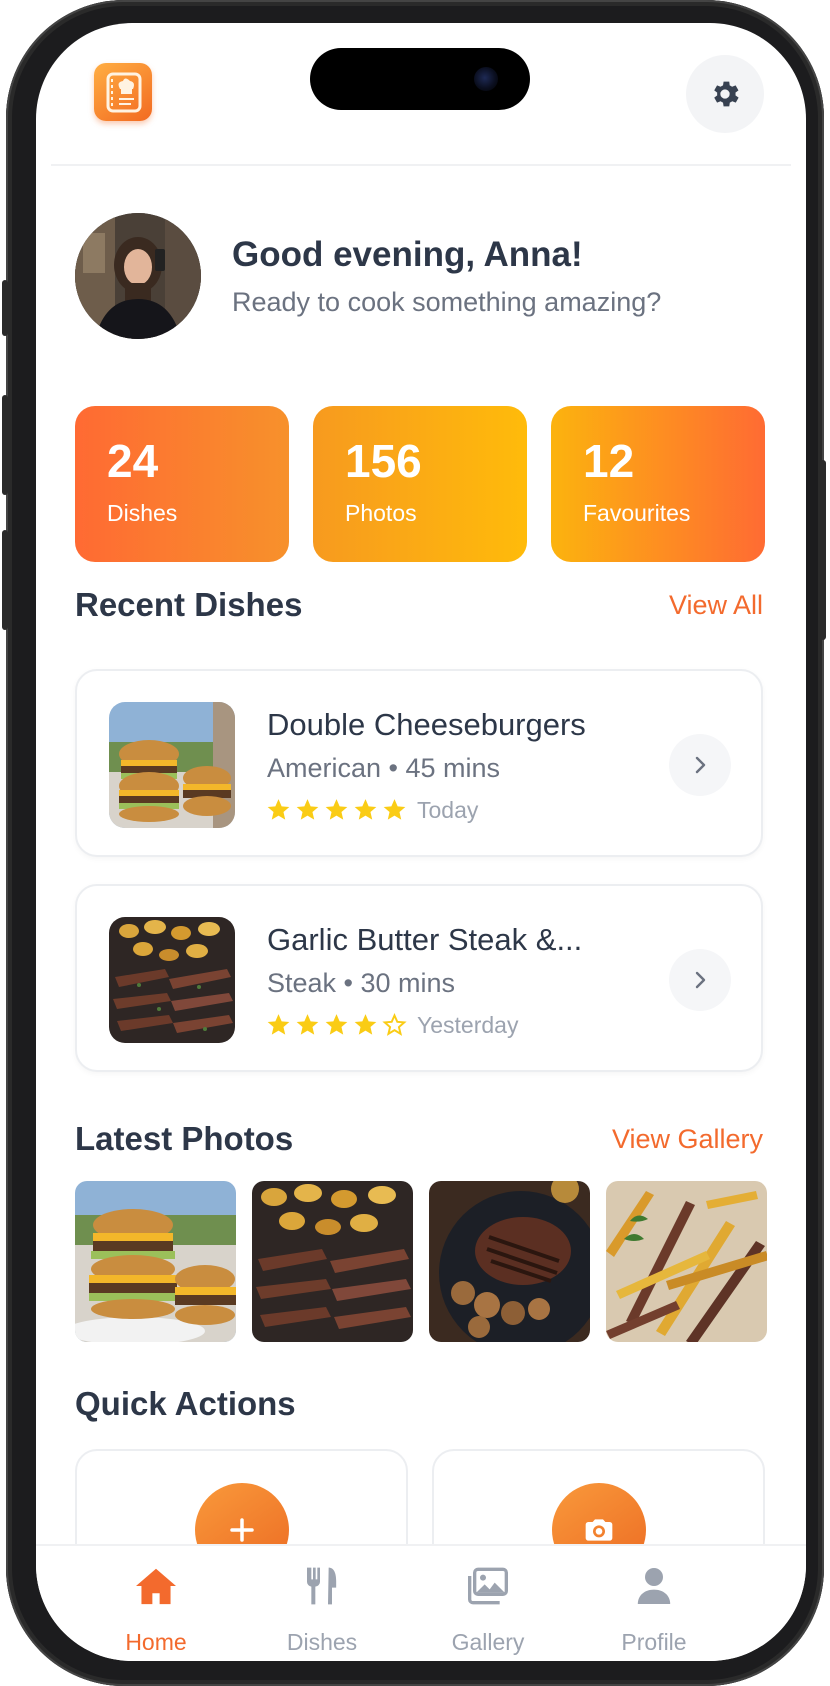 The width and height of the screenshot is (830, 1686). What do you see at coordinates (5, 445) in the screenshot?
I see `volume-up-button` at bounding box center [5, 445].